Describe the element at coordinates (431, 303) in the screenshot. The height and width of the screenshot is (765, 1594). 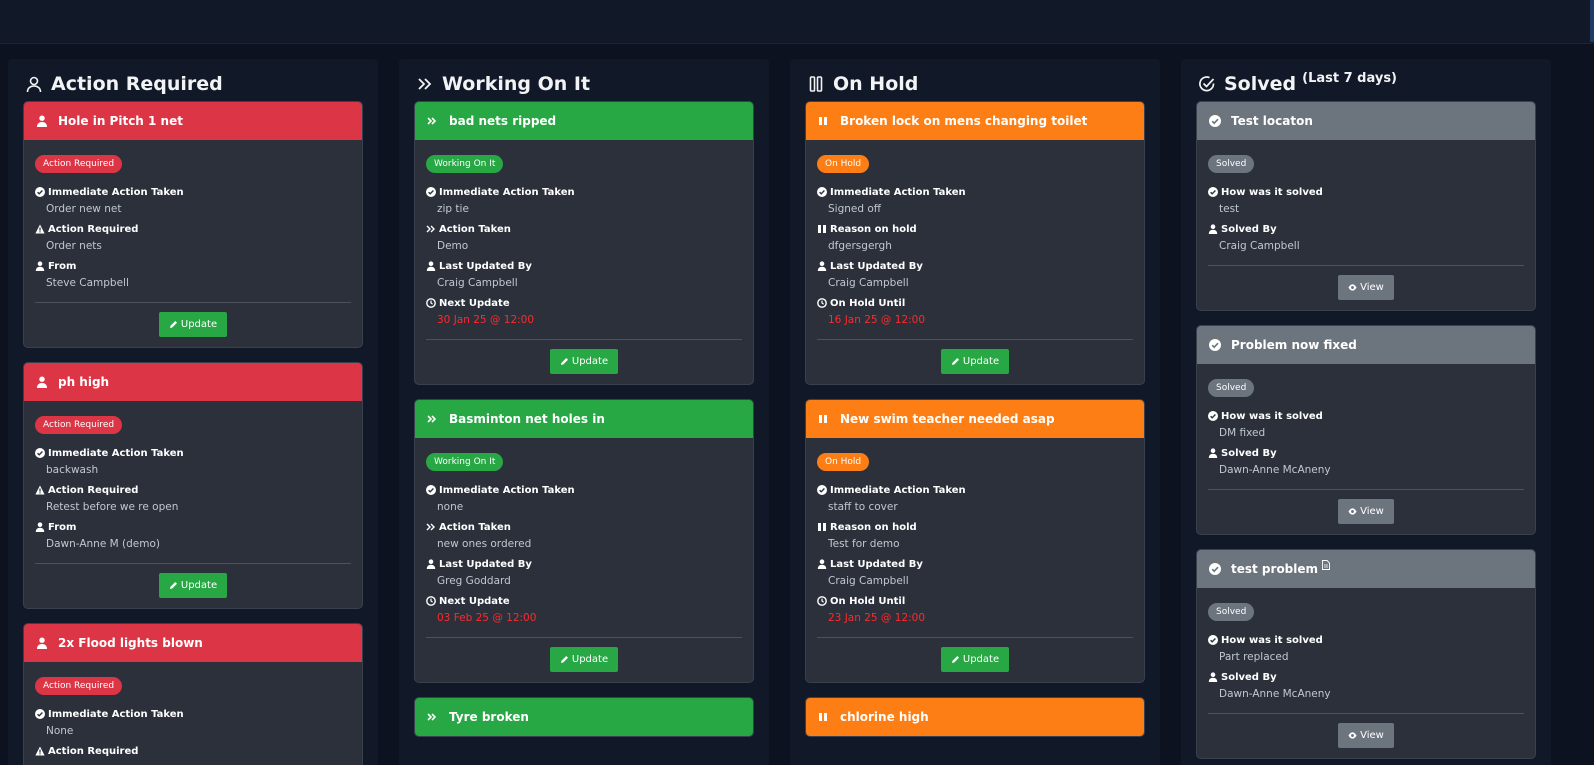
I see `clock-icon` at that location.